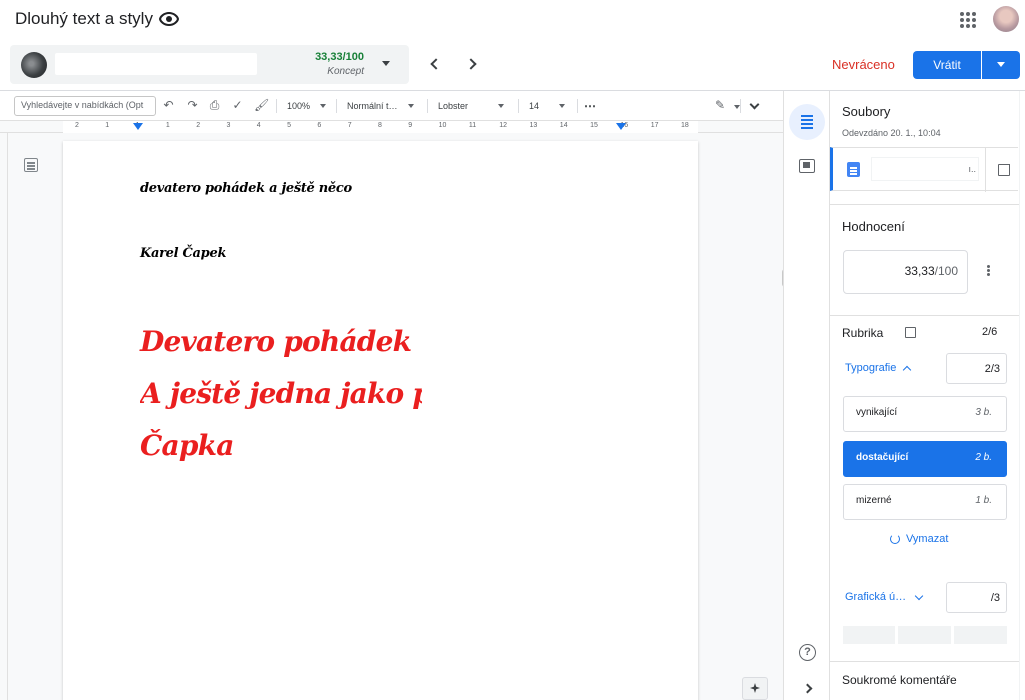 Image resolution: width=1025 pixels, height=700 pixels. What do you see at coordinates (307, 106) in the screenshot?
I see `zoom-select: 100%` at bounding box center [307, 106].